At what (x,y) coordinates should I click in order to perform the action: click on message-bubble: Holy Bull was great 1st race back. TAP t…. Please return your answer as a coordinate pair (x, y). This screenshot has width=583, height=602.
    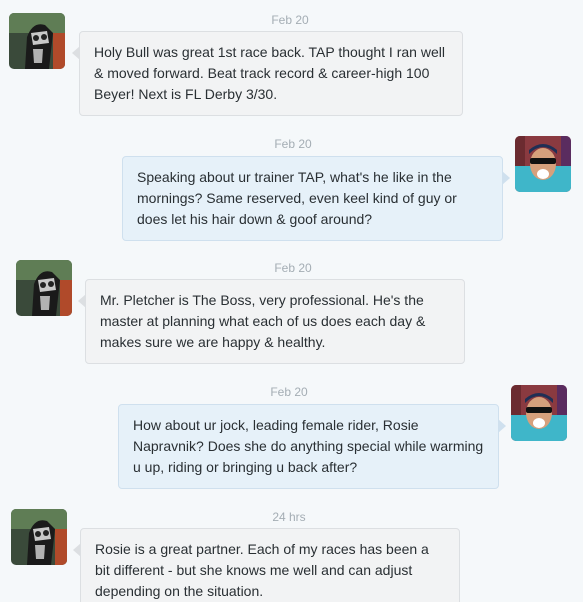
    Looking at the image, I should click on (267, 73).